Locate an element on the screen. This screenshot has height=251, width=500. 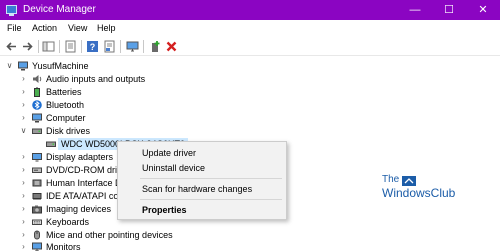
action-icon is located at coordinates (109, 46).